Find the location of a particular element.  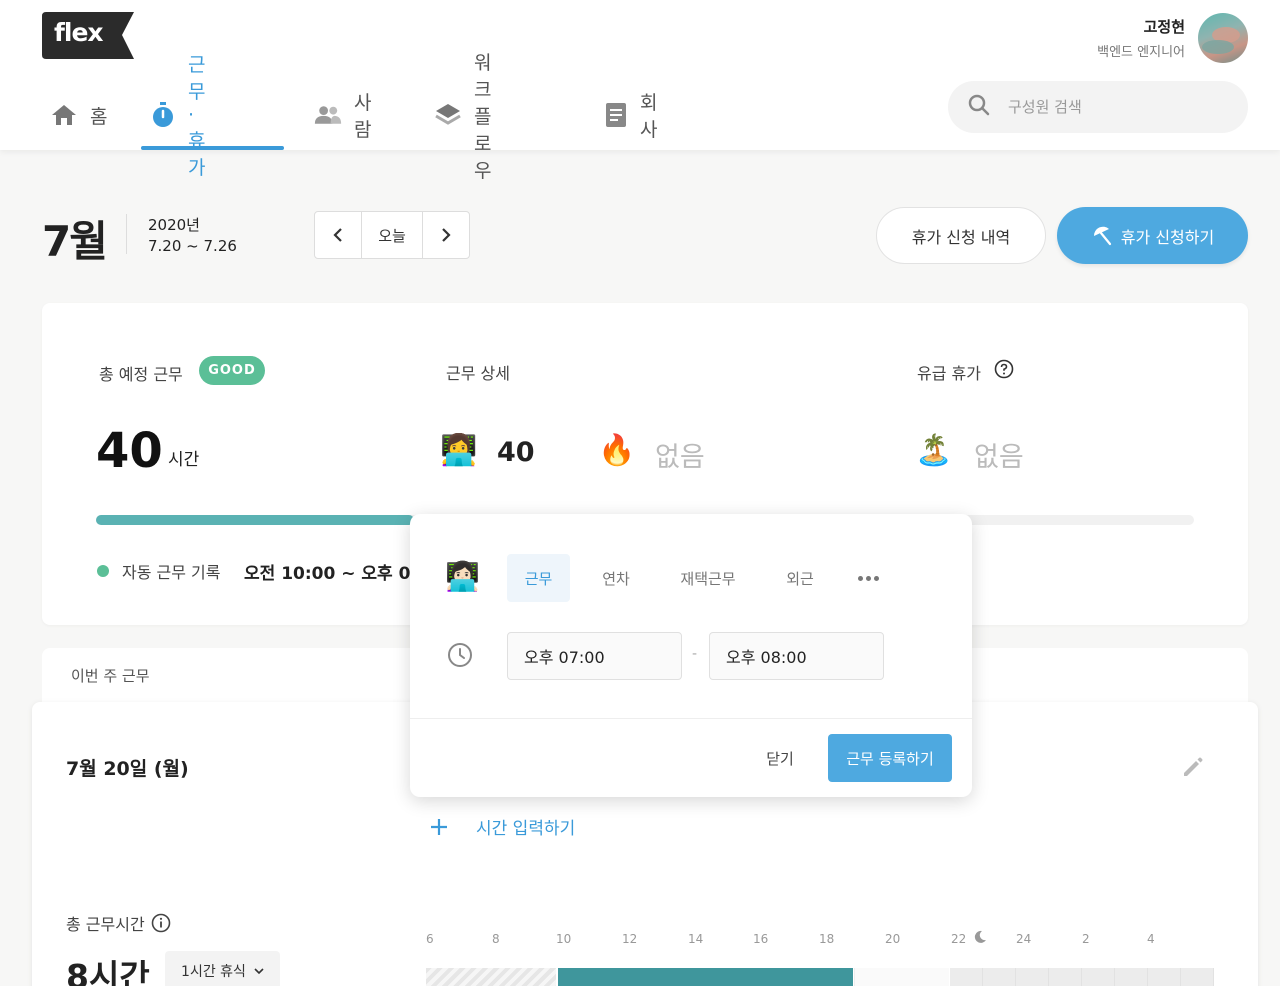

nav-company: 회사 is located at coordinates (632, 115).